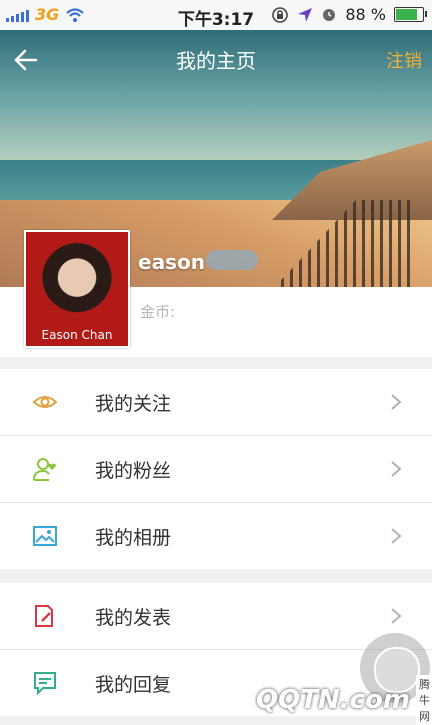  Describe the element at coordinates (171, 262) in the screenshot. I see `username: eason` at that location.